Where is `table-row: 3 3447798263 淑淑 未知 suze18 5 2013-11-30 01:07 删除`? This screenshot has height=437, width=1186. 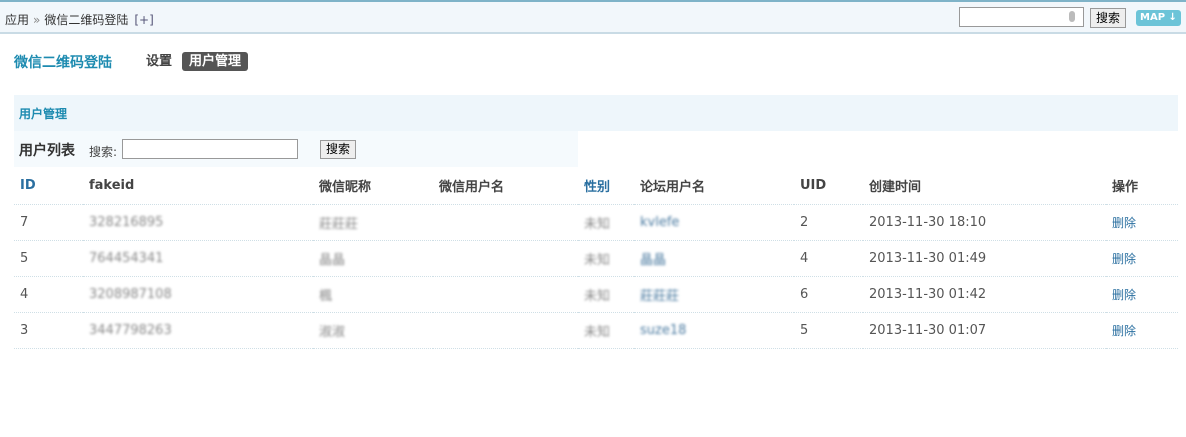 table-row: 3 3447798263 淑淑 未知 suze18 5 2013-11-30 01:07 删除 is located at coordinates (596, 330).